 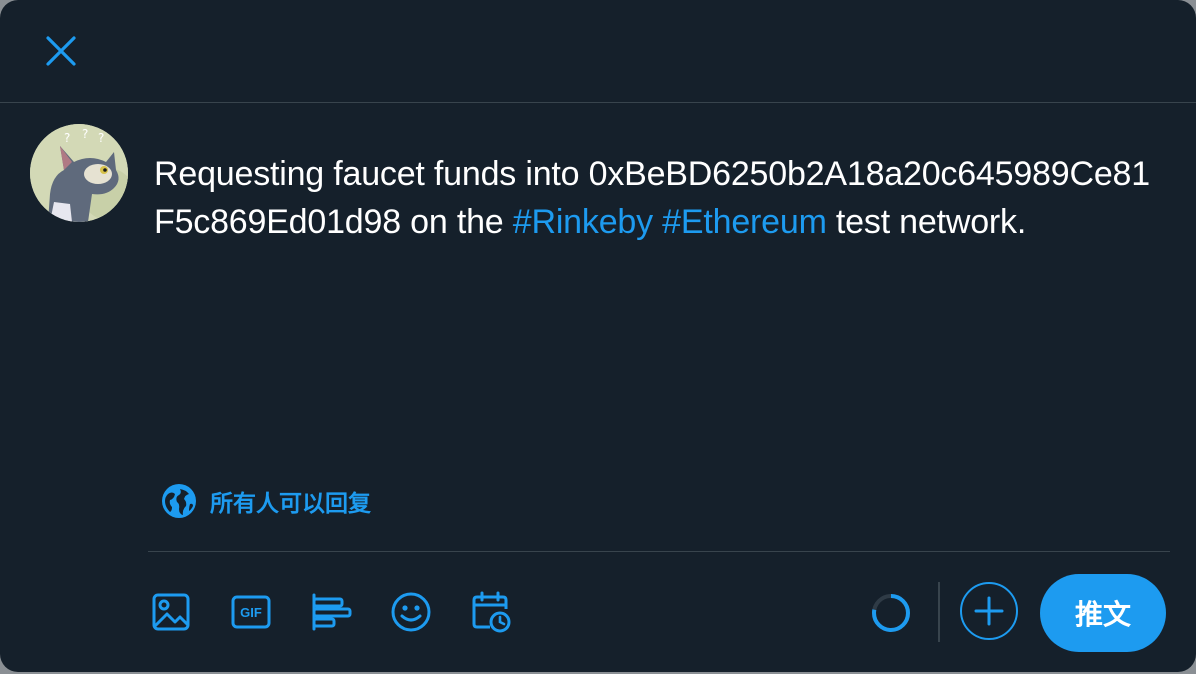 I want to click on gif-label: GIF, so click(x=251, y=612).